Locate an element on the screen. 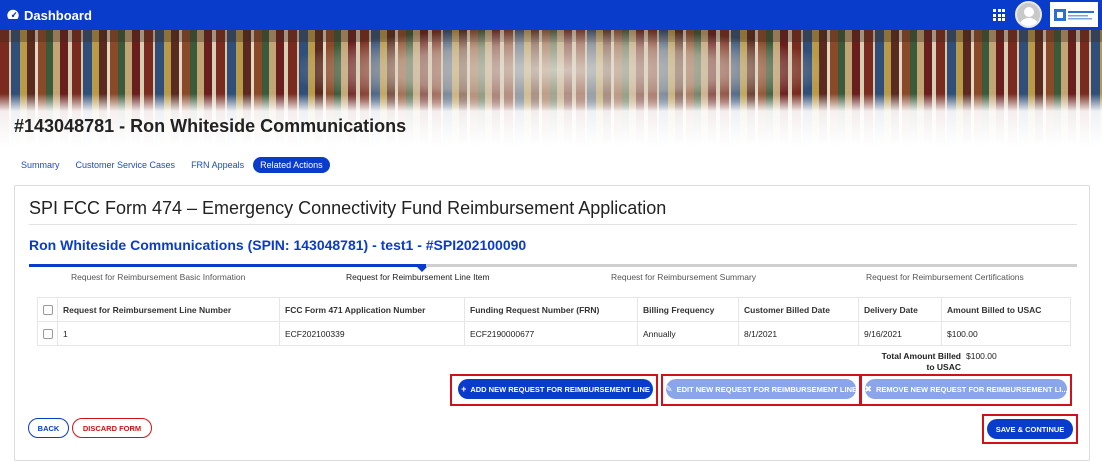 Image resolution: width=1102 pixels, height=463 pixels. dashboard-icon is located at coordinates (13, 14).